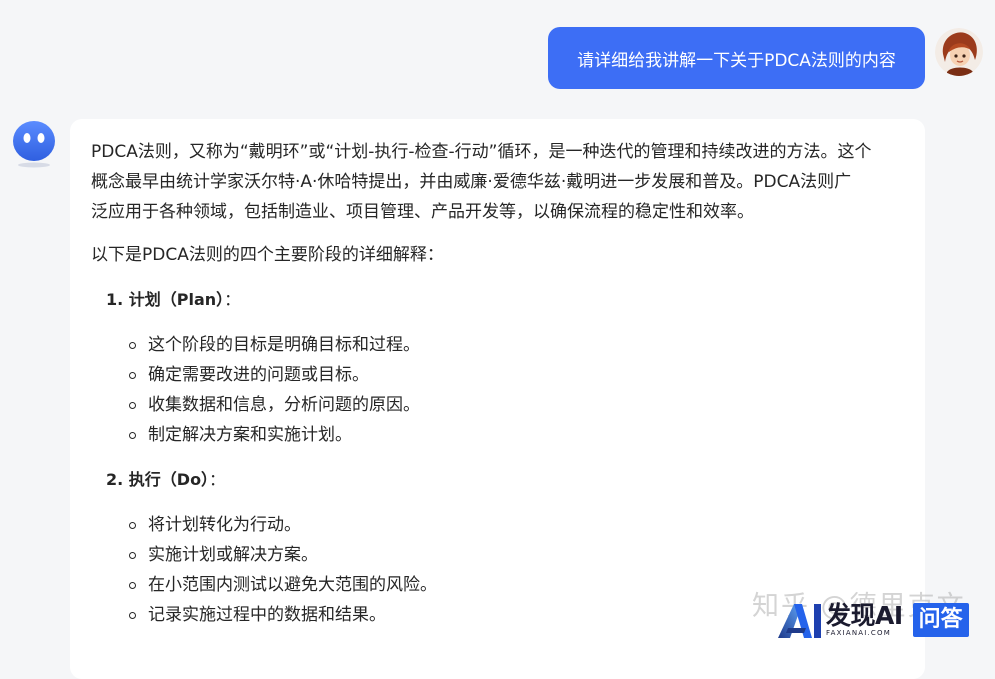 This screenshot has width=995, height=679. What do you see at coordinates (515, 525) in the screenshot?
I see `list-item: 将计划转化为行动。` at bounding box center [515, 525].